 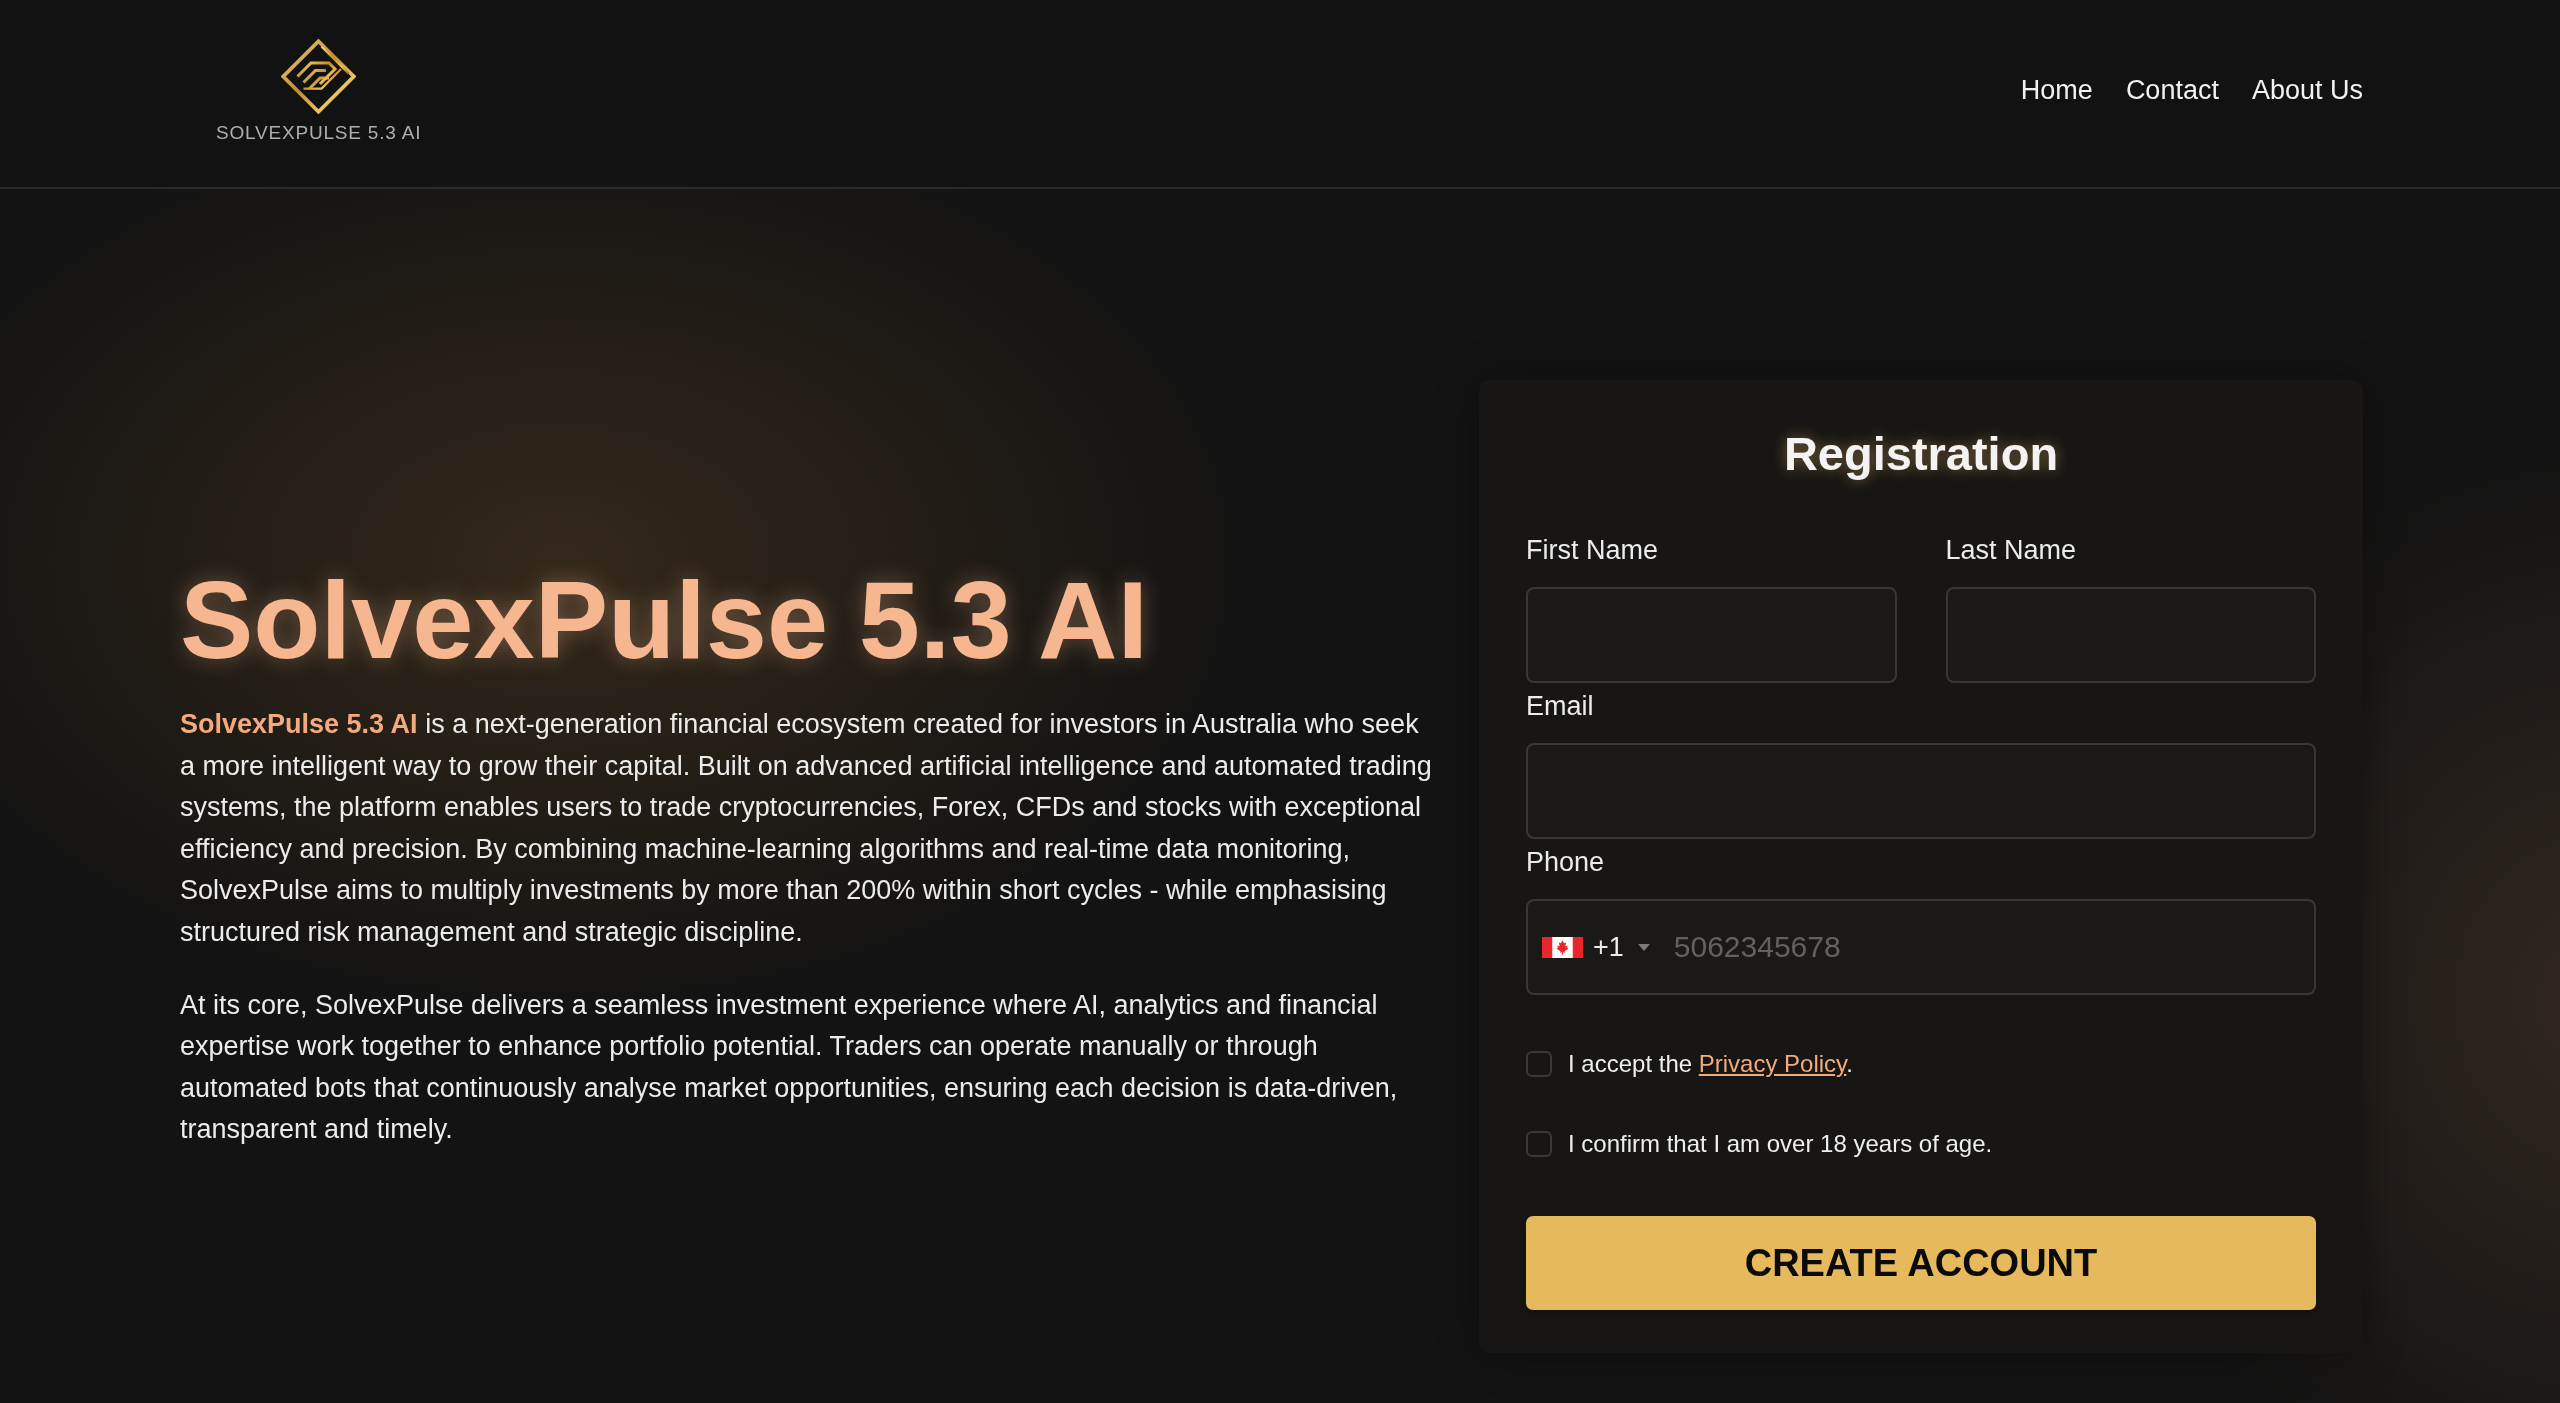 What do you see at coordinates (665, 620) in the screenshot?
I see `hero-title: SolvexPulse 5.3 AI` at bounding box center [665, 620].